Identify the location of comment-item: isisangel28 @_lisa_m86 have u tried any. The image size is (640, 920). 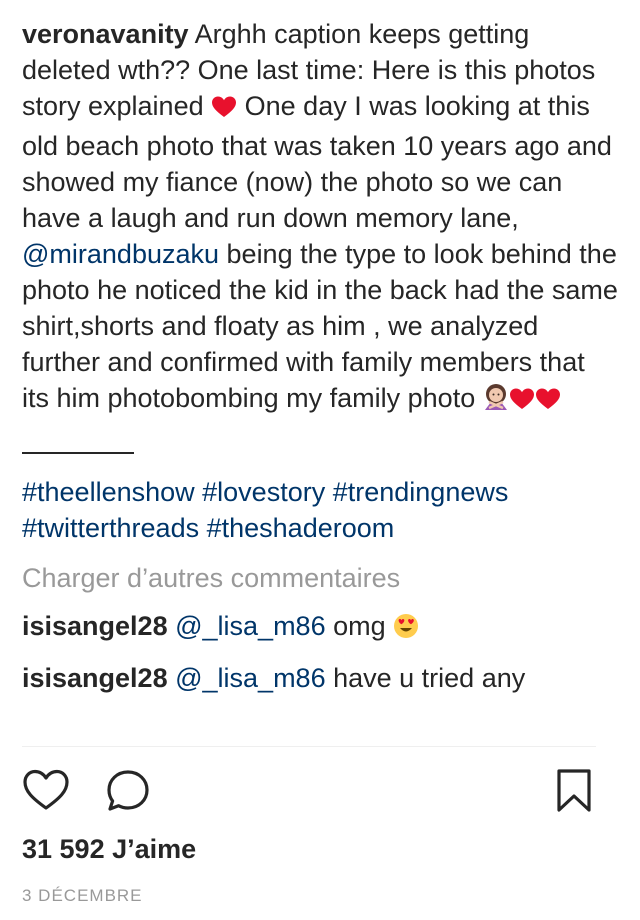
(320, 678).